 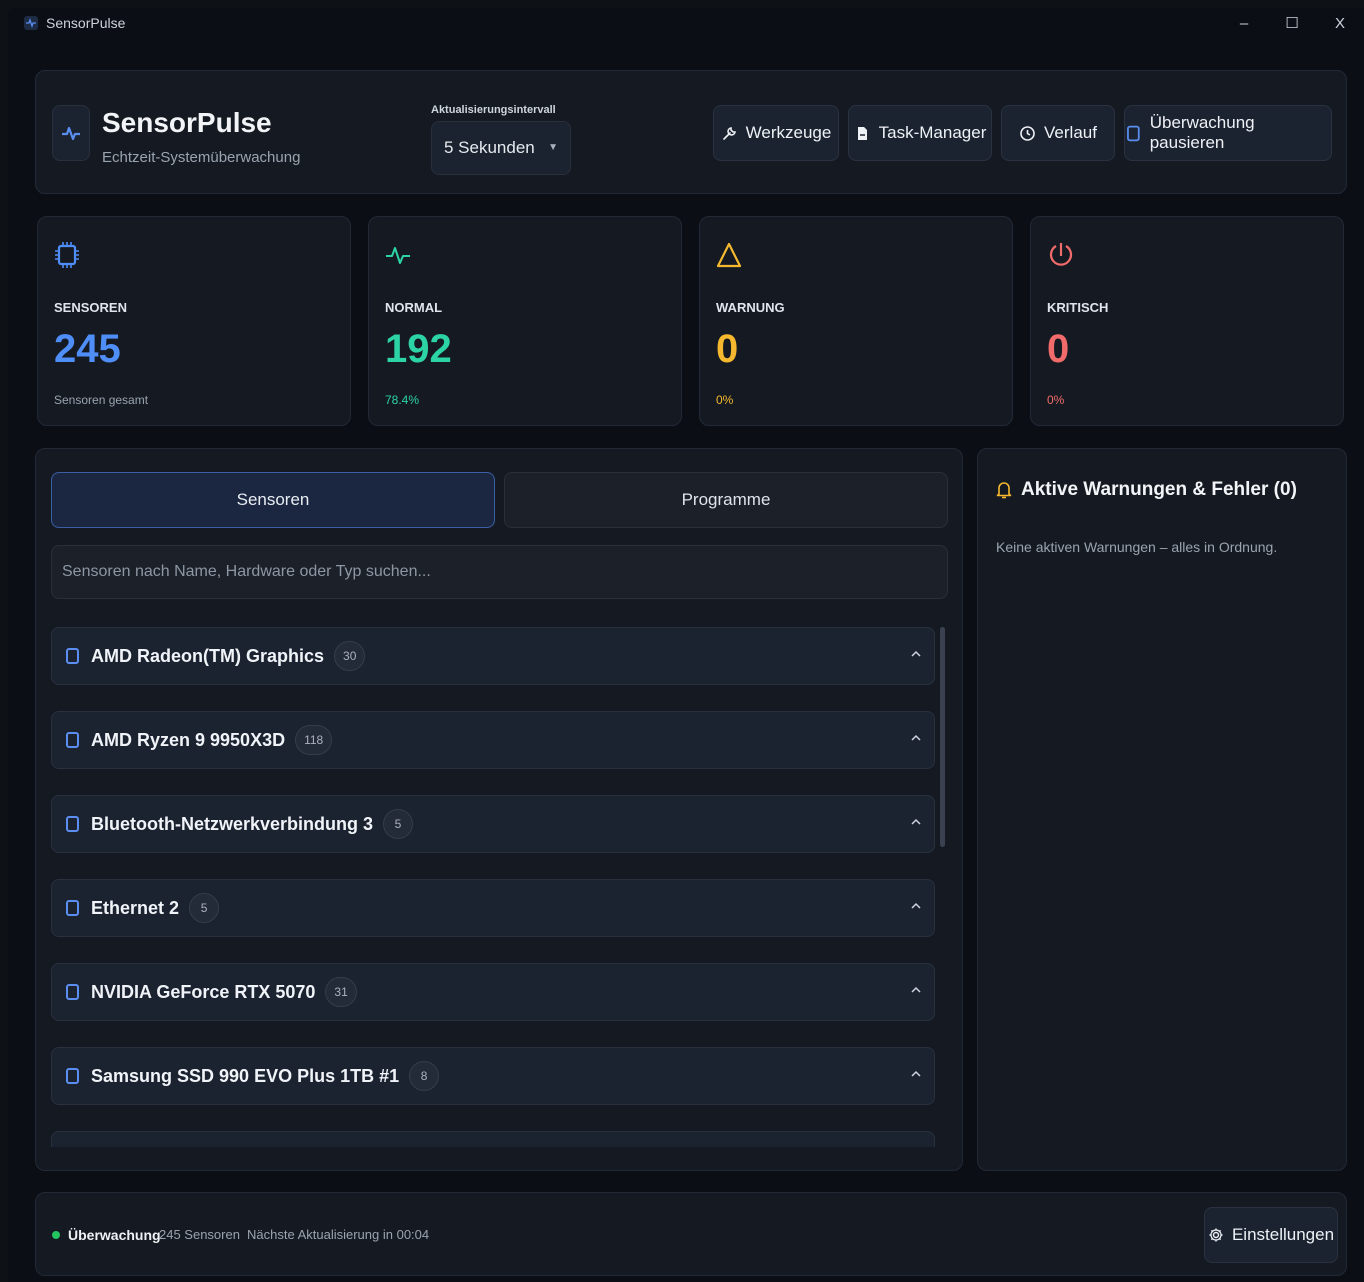 What do you see at coordinates (493, 1076) in the screenshot?
I see `sensor-group: Samsung SSD 990 EVO Plus 1TB #1 8` at bounding box center [493, 1076].